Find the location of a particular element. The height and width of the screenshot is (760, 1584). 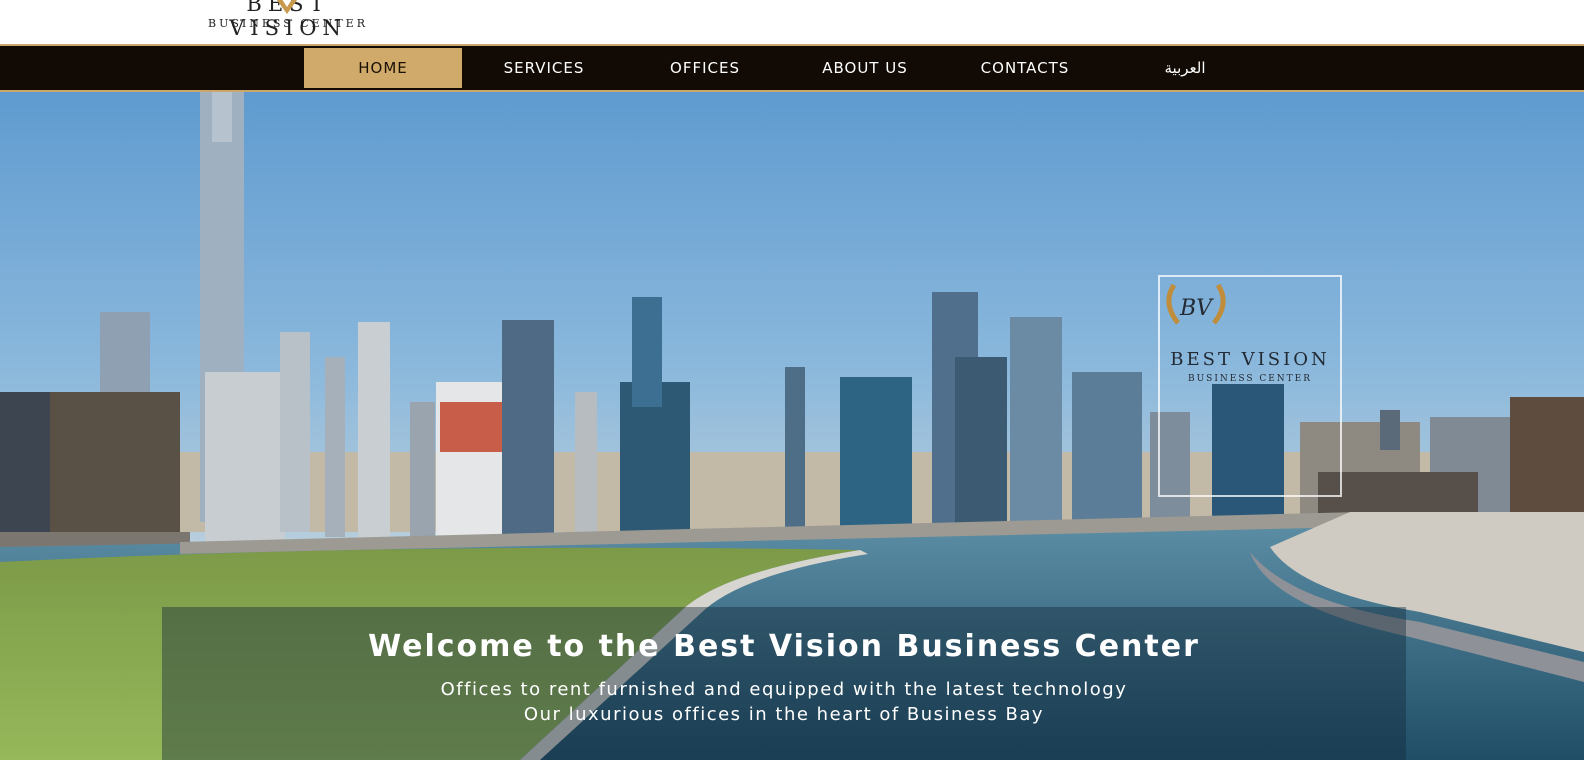

nav-item-home: HOME is located at coordinates (383, 68).